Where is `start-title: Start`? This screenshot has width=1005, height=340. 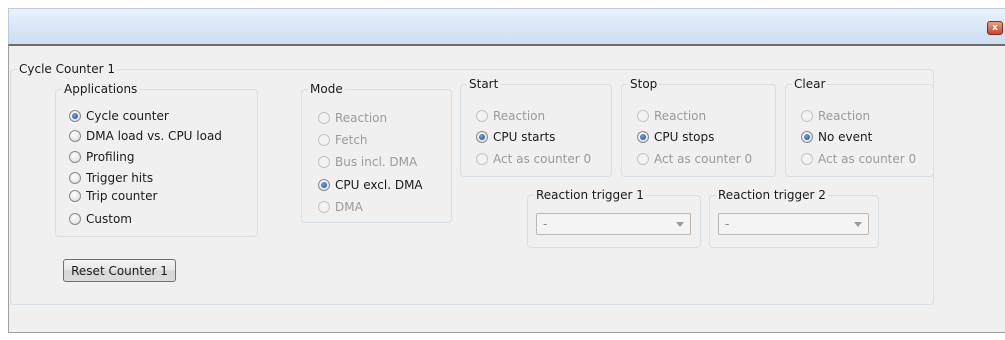 start-title: Start is located at coordinates (484, 84).